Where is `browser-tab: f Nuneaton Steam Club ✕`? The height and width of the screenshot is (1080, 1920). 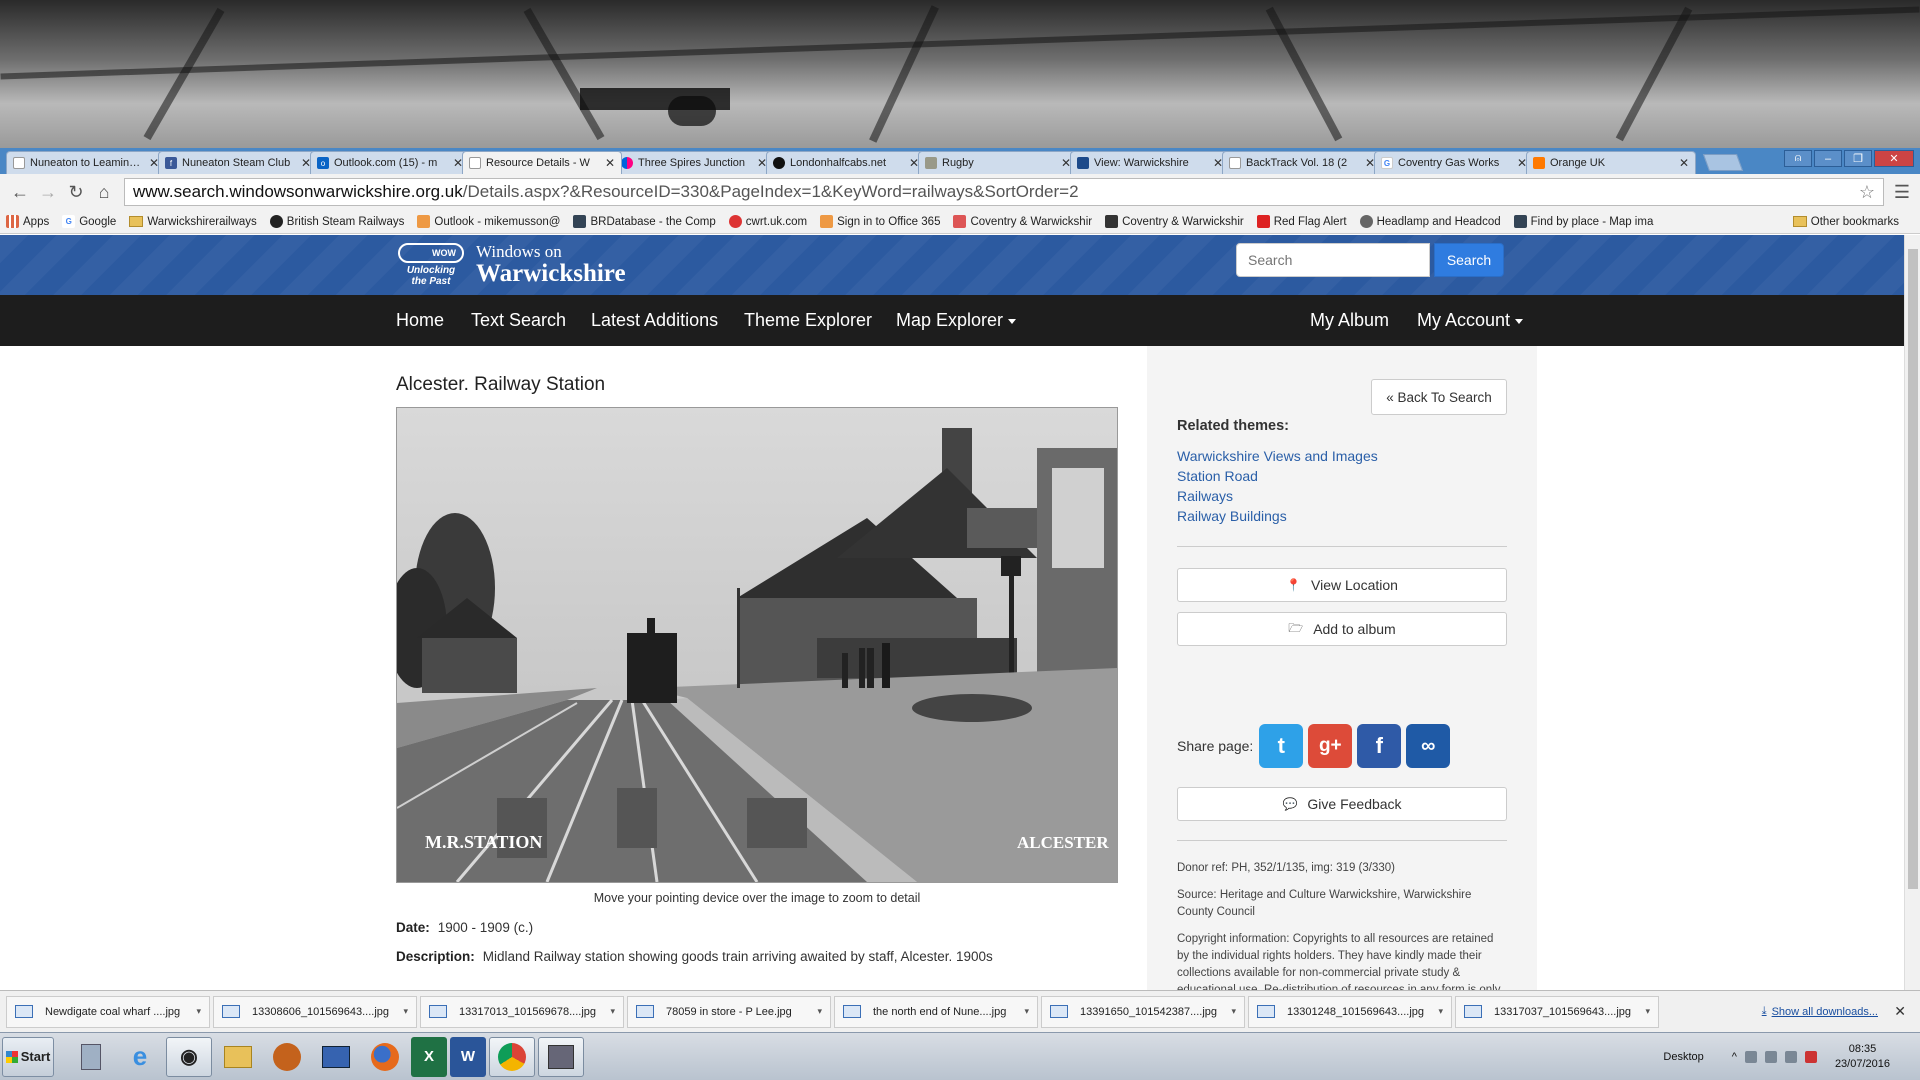 browser-tab: f Nuneaton Steam Club ✕ is located at coordinates (238, 162).